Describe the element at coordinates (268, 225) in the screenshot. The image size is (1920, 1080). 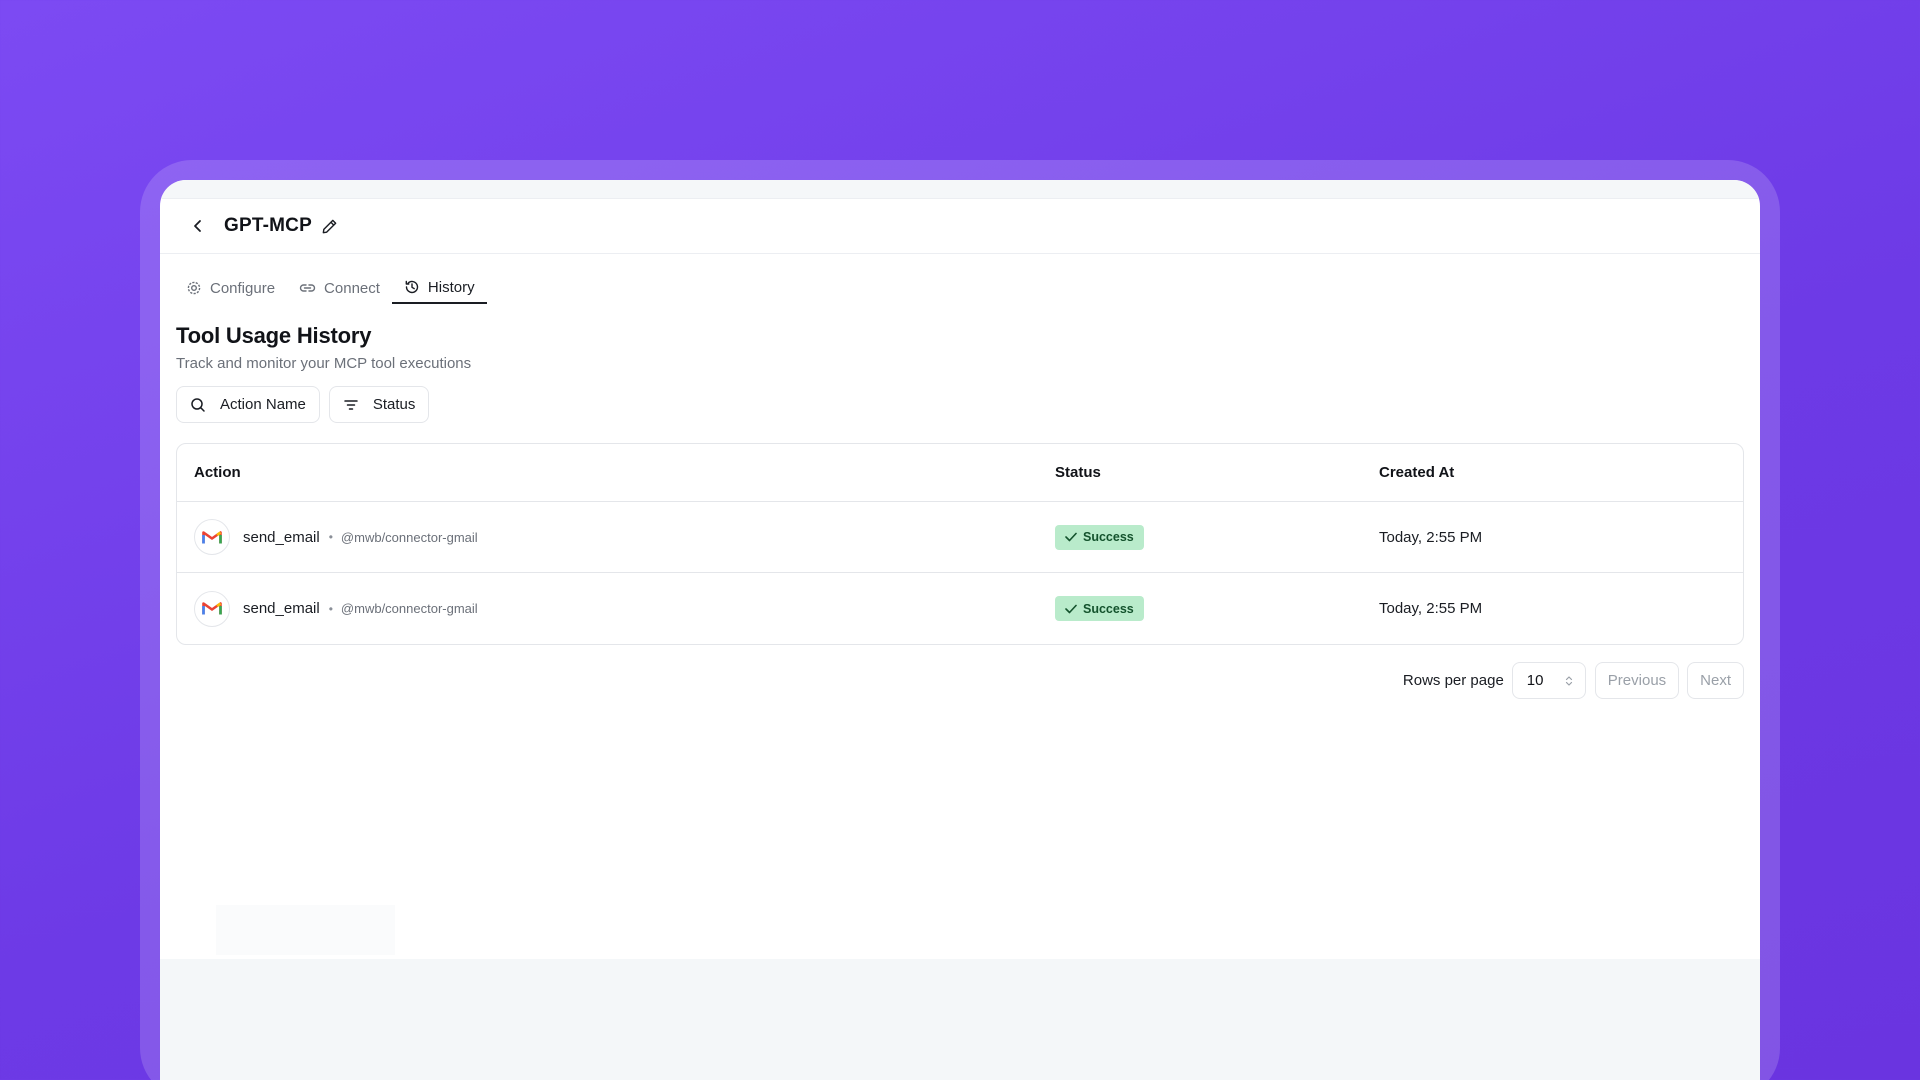
I see `page-title: GPT-MCP` at that location.